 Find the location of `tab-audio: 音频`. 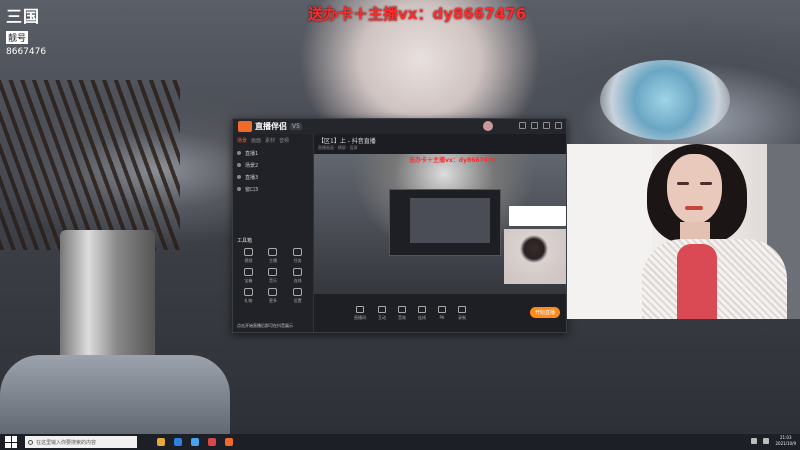

tab-audio: 音频 is located at coordinates (284, 140).